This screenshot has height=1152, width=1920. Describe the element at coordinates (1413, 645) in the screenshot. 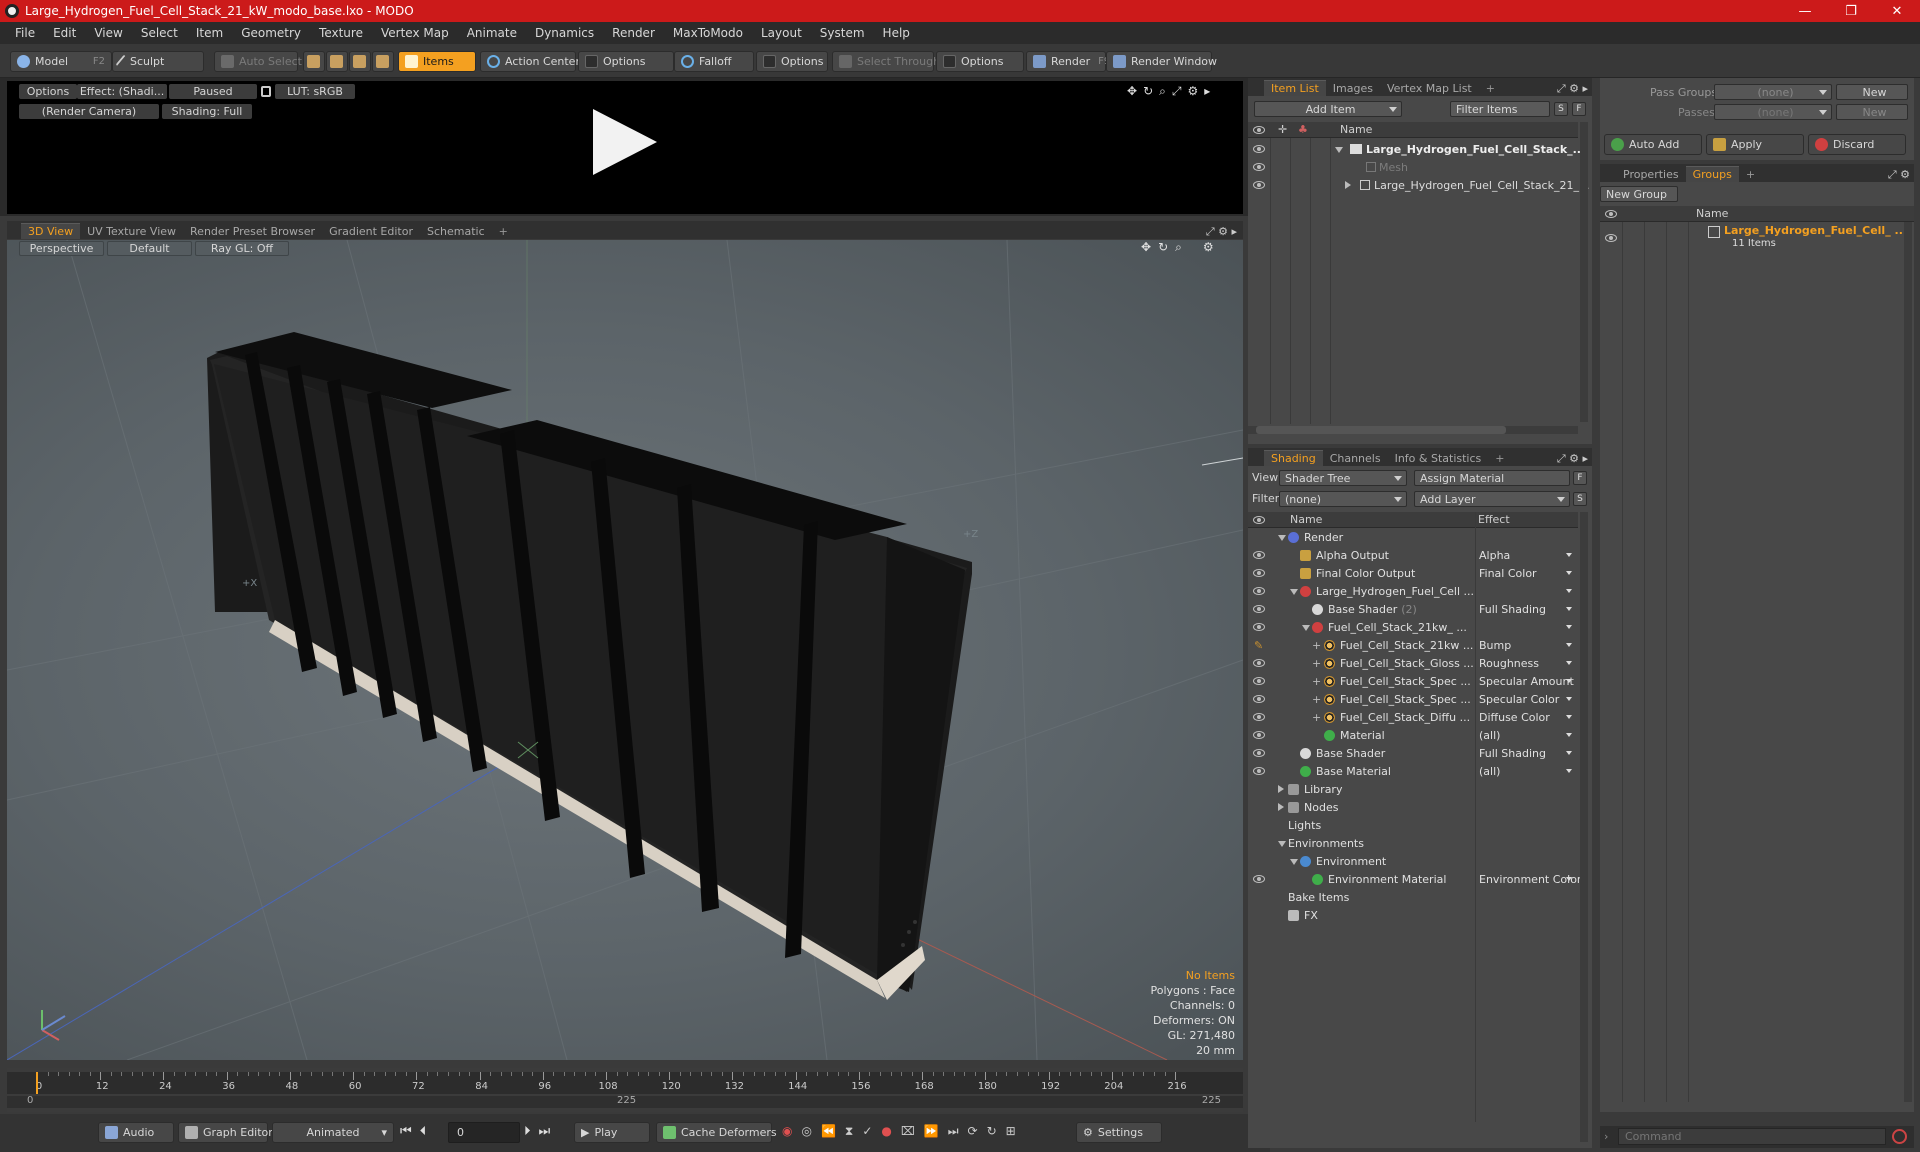

I see `shader-row: ✎ + Fuel_Cell_Stack_21kw ... Bump` at that location.